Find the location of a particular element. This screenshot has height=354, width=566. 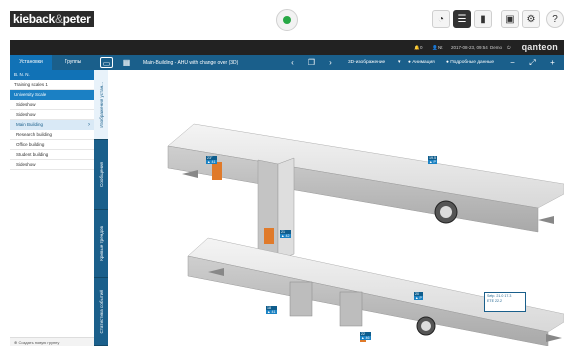

sensor-tag: 20 ▲ P is located at coordinates (418, 296).